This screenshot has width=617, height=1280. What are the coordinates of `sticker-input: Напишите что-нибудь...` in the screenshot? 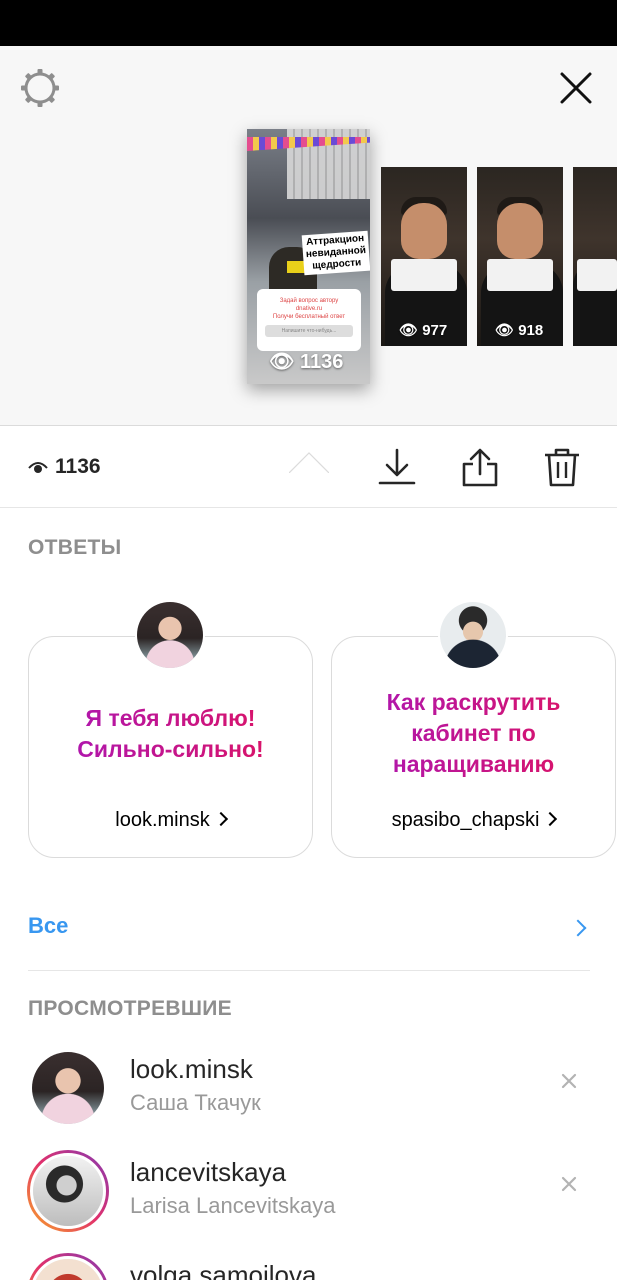 It's located at (309, 331).